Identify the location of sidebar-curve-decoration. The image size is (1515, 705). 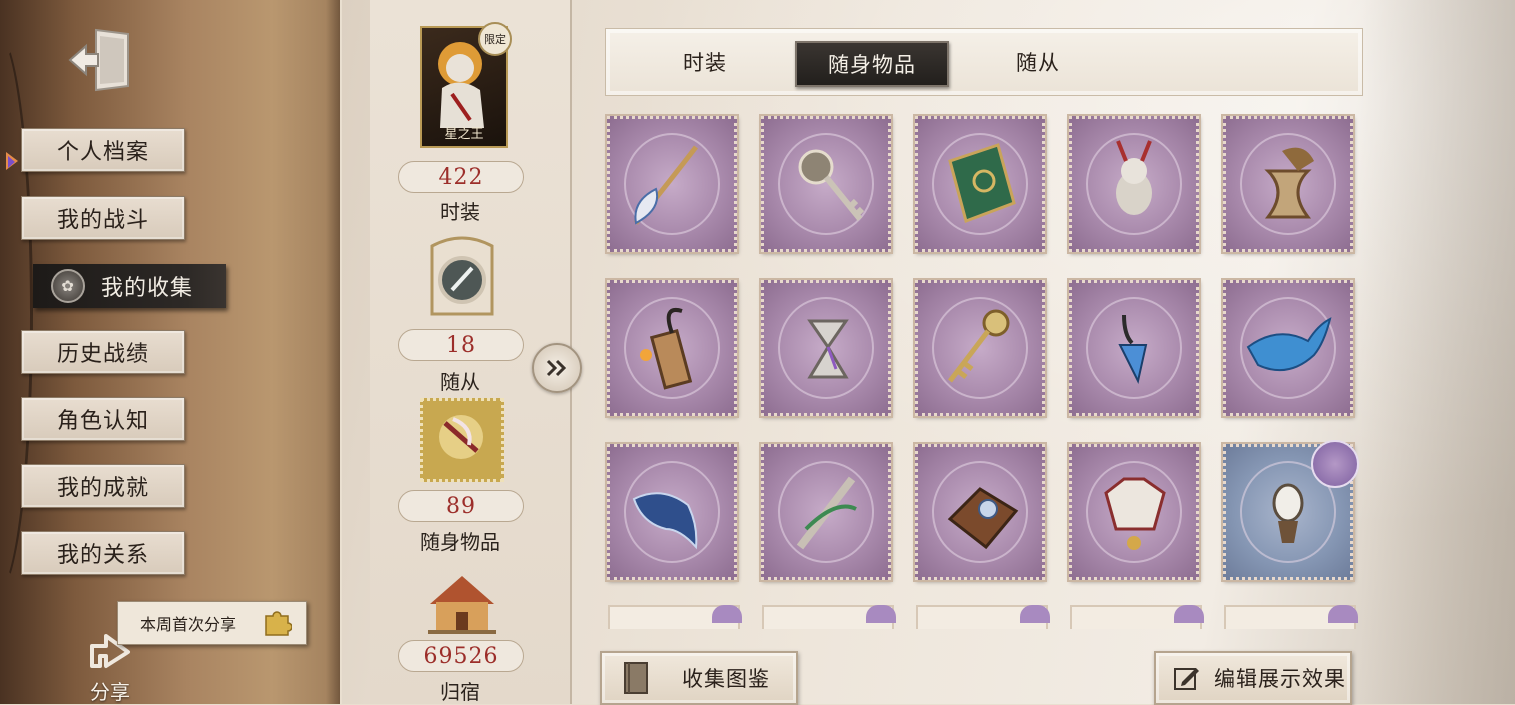
(16, 313).